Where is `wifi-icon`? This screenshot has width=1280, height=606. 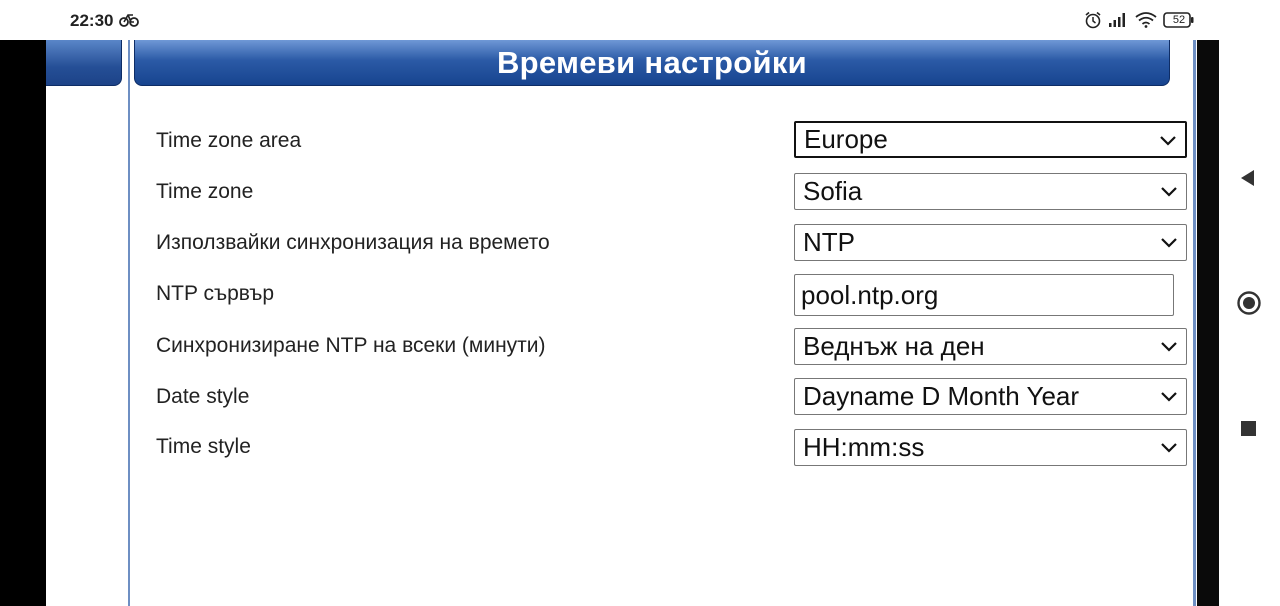 wifi-icon is located at coordinates (1146, 20).